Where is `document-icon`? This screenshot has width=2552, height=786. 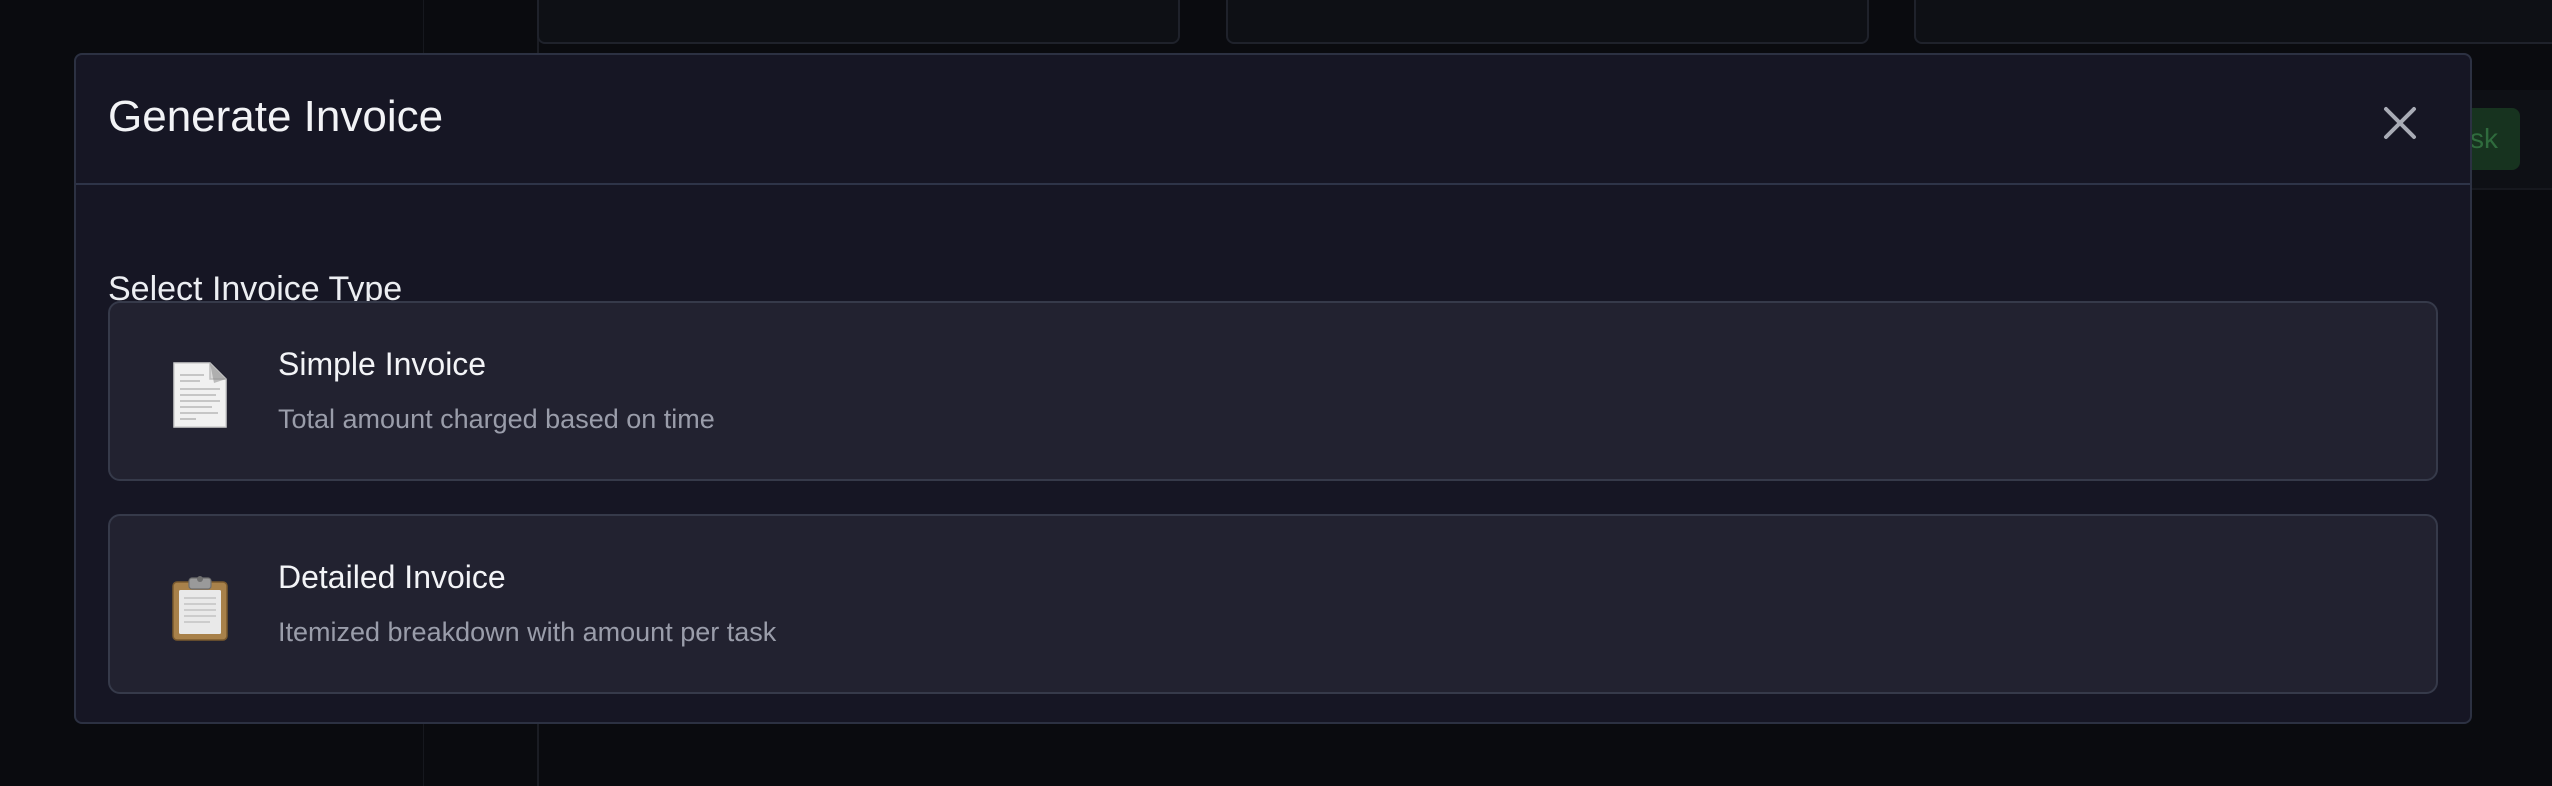
document-icon is located at coordinates (200, 395).